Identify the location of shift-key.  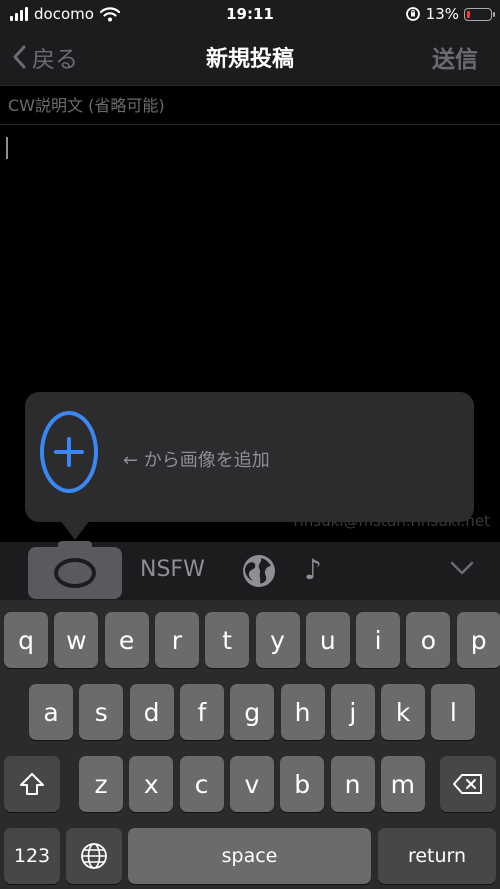
(32, 784).